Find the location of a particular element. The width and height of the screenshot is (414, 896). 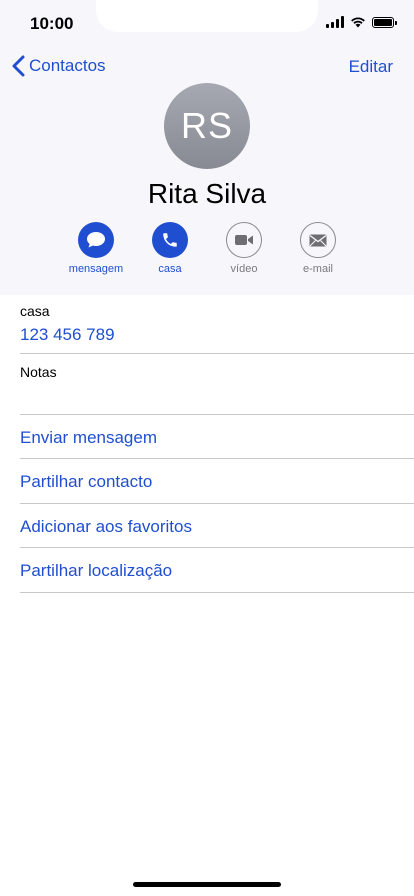

message-action-label: mensagem is located at coordinates (96, 269).